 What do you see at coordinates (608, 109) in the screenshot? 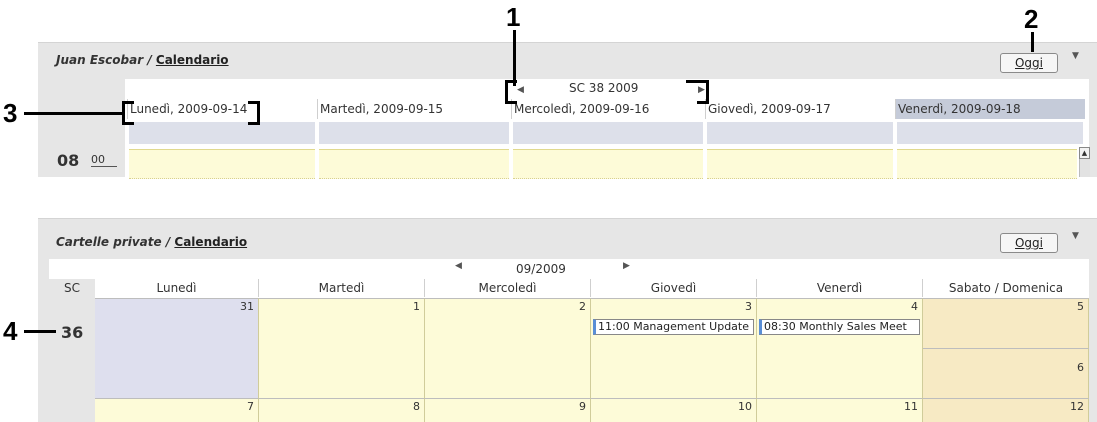
I see `day-header-wednesday: Mercoledì, 2009-09-16` at bounding box center [608, 109].